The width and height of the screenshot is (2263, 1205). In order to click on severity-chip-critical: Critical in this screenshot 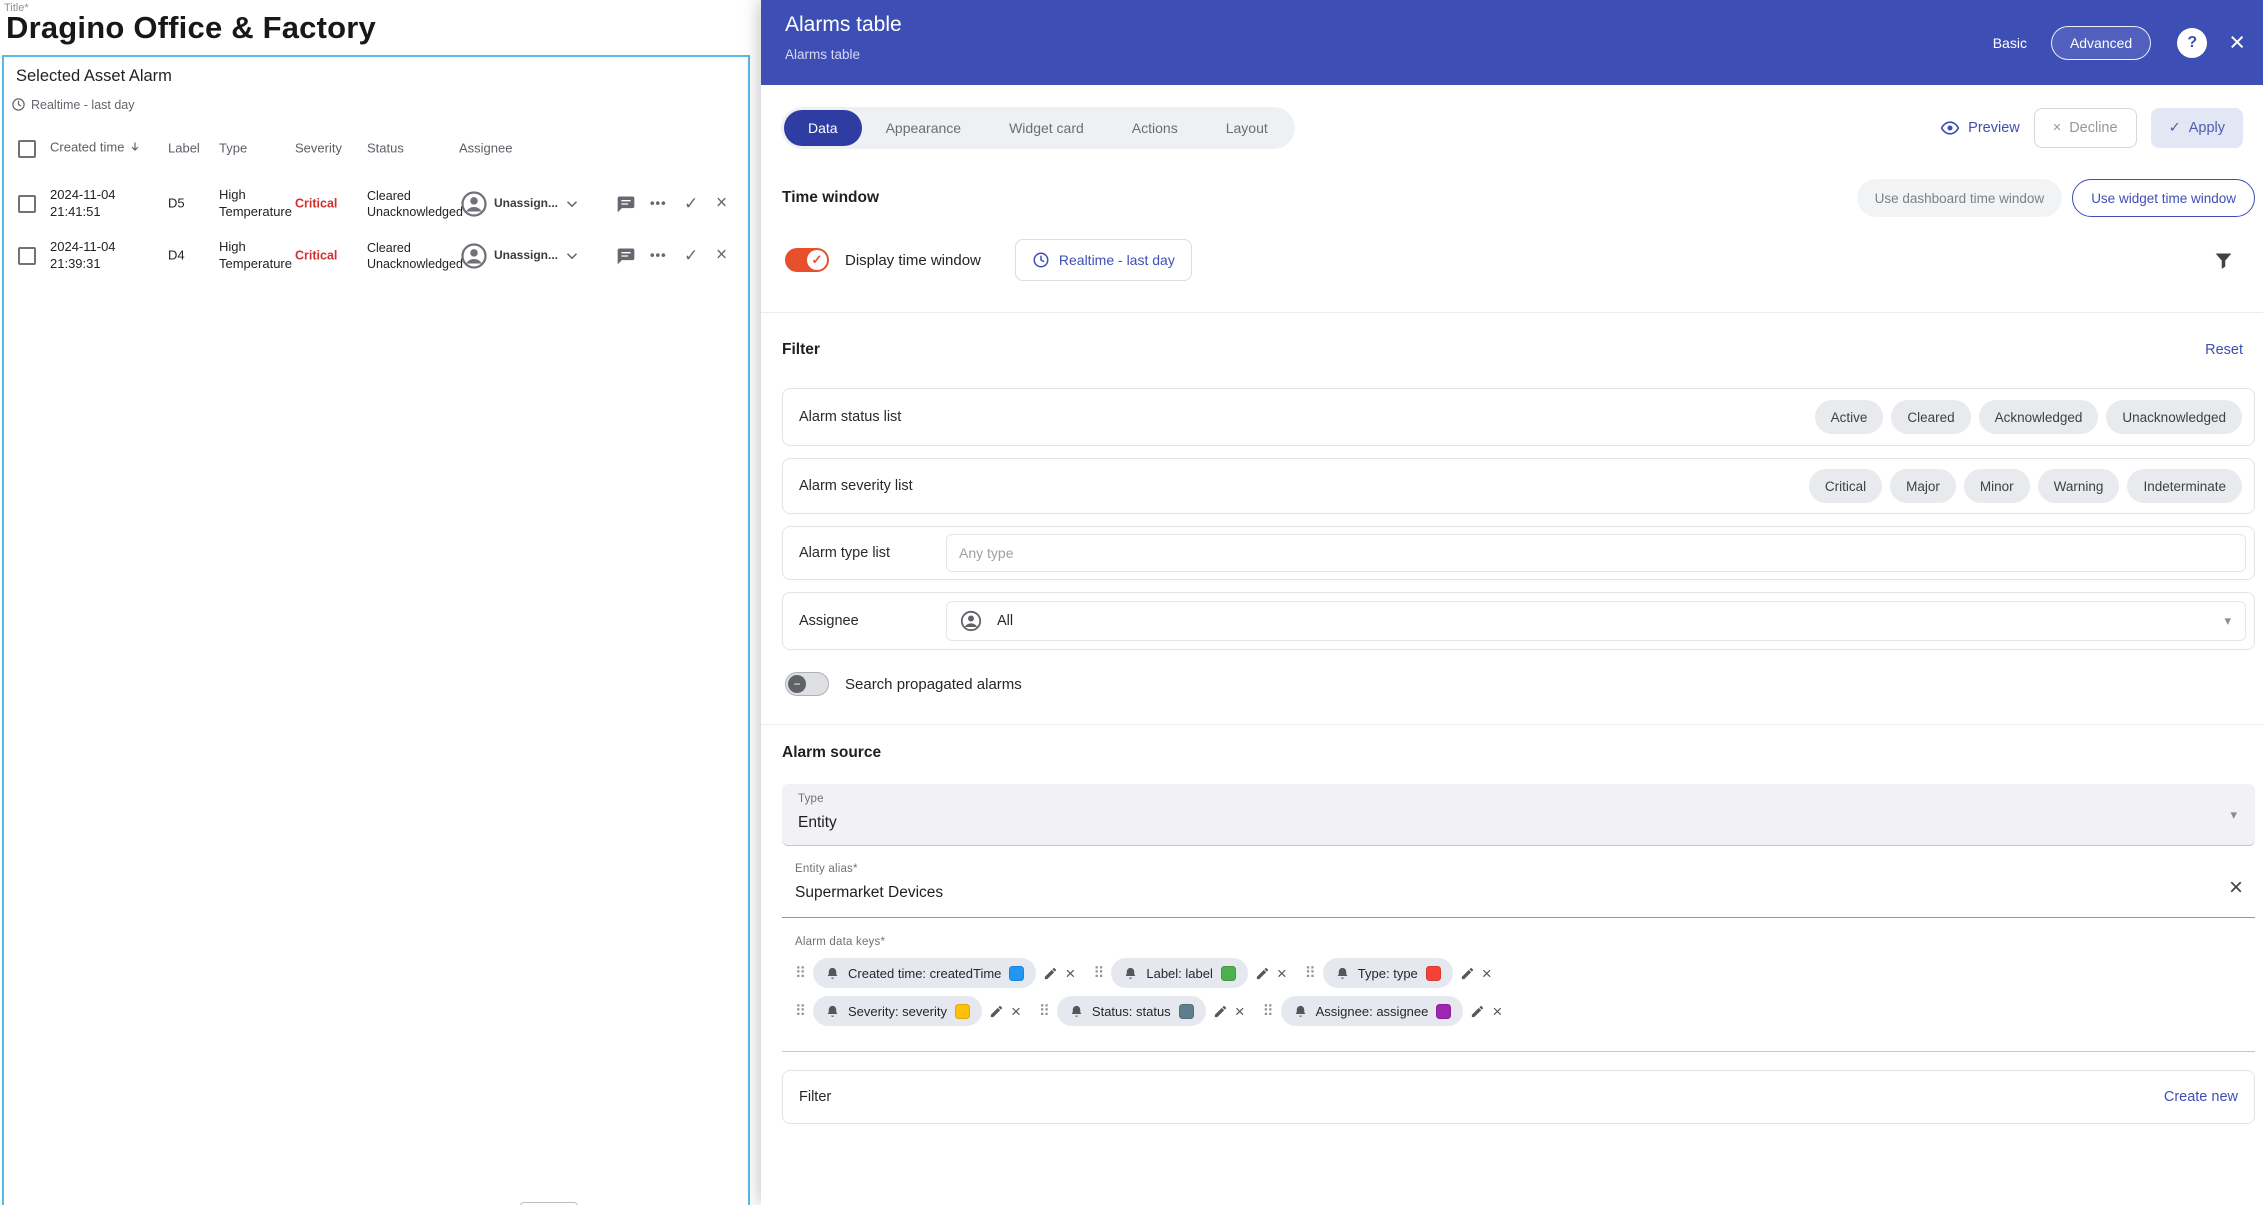, I will do `click(1845, 486)`.